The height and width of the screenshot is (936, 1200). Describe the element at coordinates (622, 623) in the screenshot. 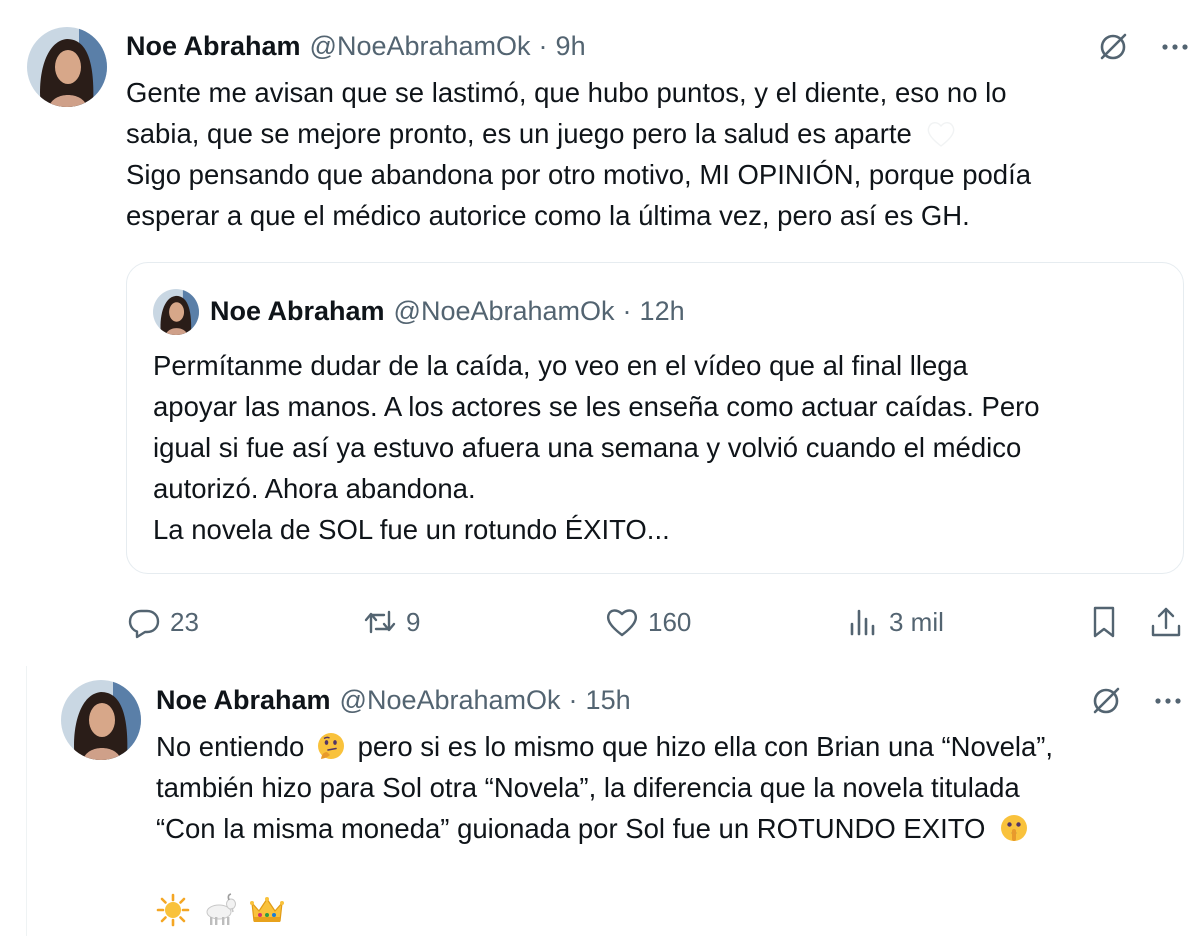

I see `heart-icon` at that location.